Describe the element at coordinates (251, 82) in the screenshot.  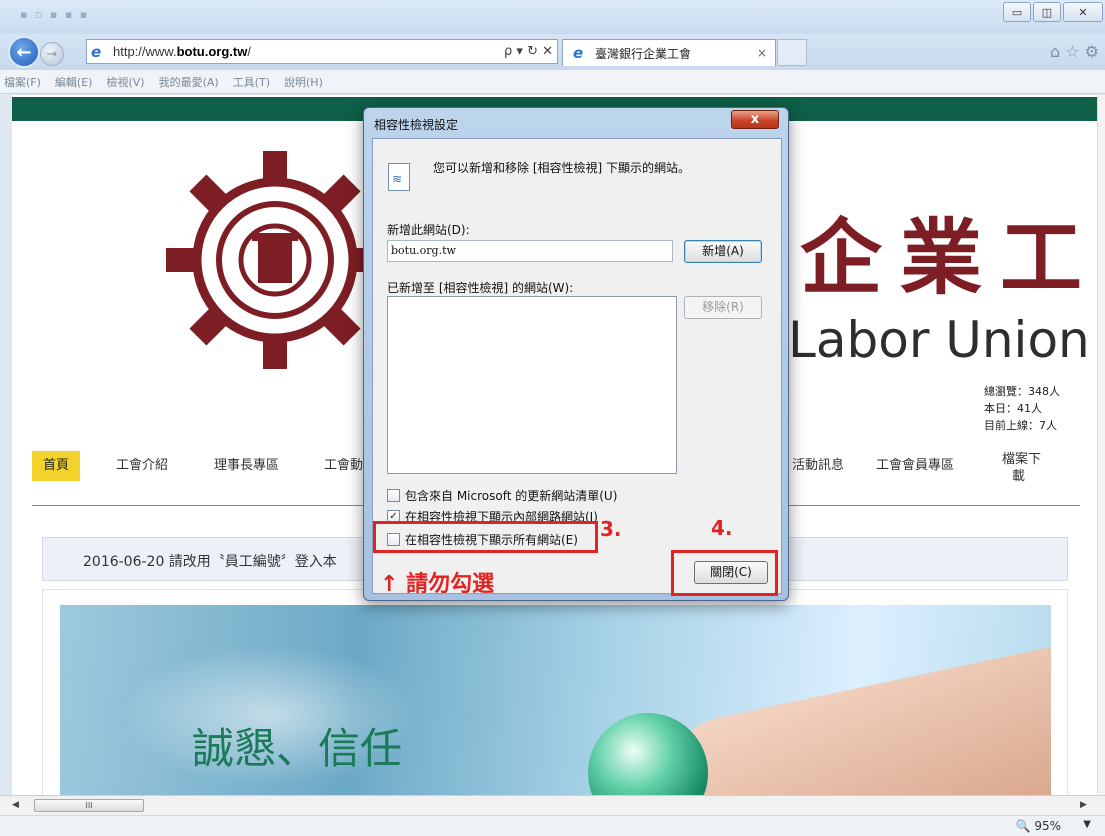
I see `menu-tools: 工具(T)` at that location.